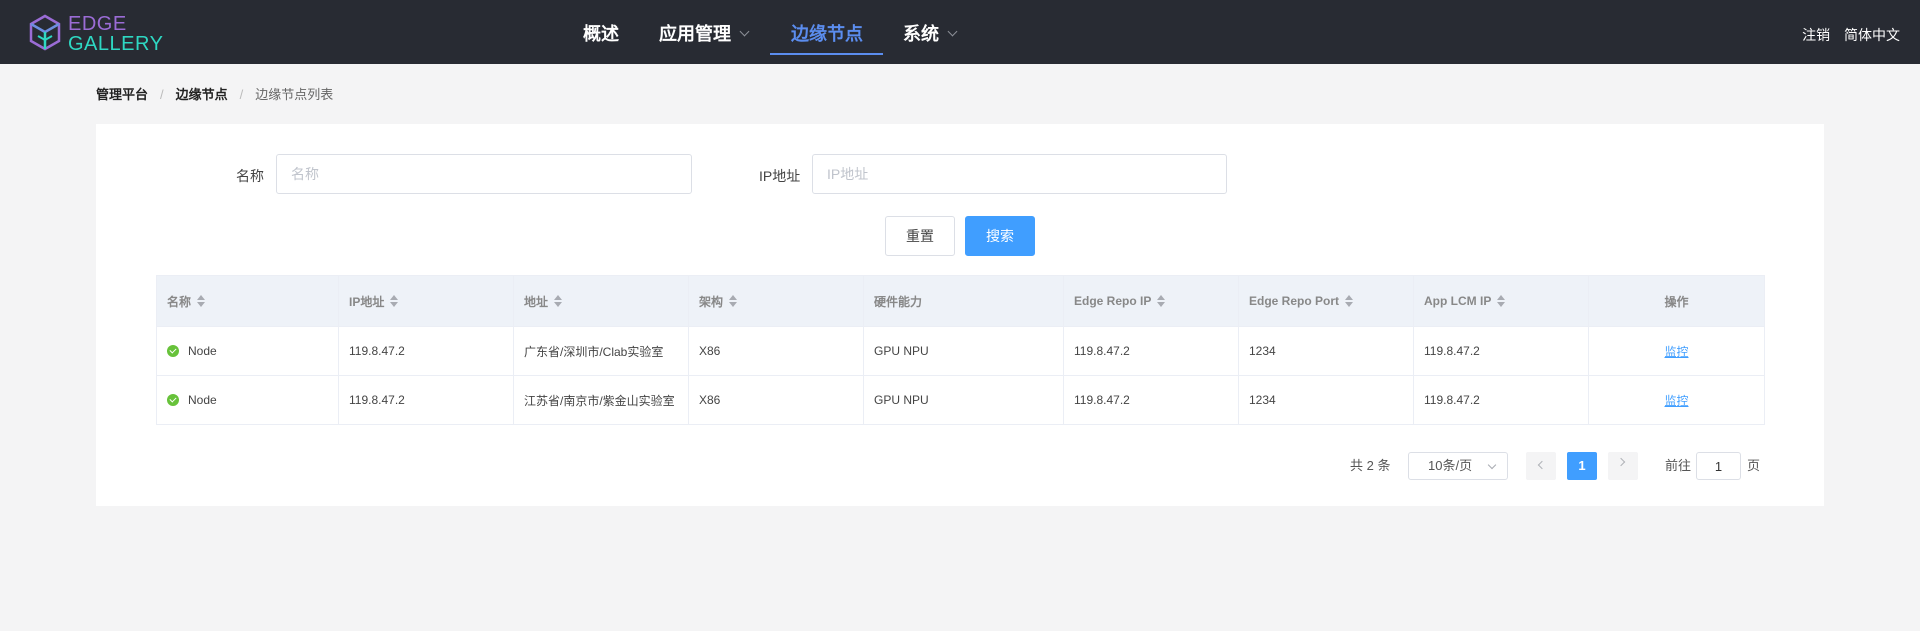 The image size is (1920, 631). I want to click on page-size-select: 10条/页, so click(1458, 466).